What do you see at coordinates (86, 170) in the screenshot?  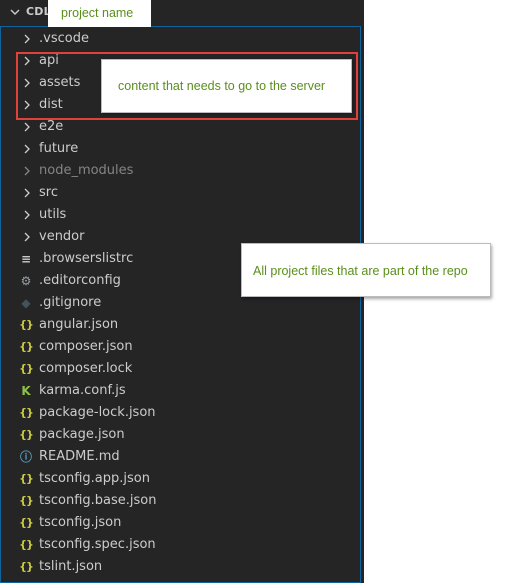 I see `folder-label: node_modules` at bounding box center [86, 170].